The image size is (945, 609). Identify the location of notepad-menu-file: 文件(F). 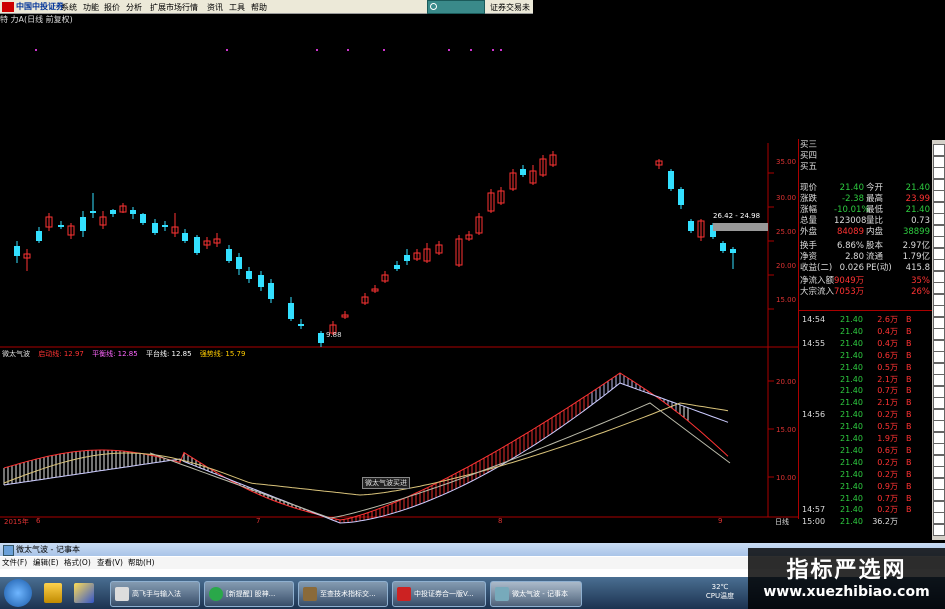
(14, 563).